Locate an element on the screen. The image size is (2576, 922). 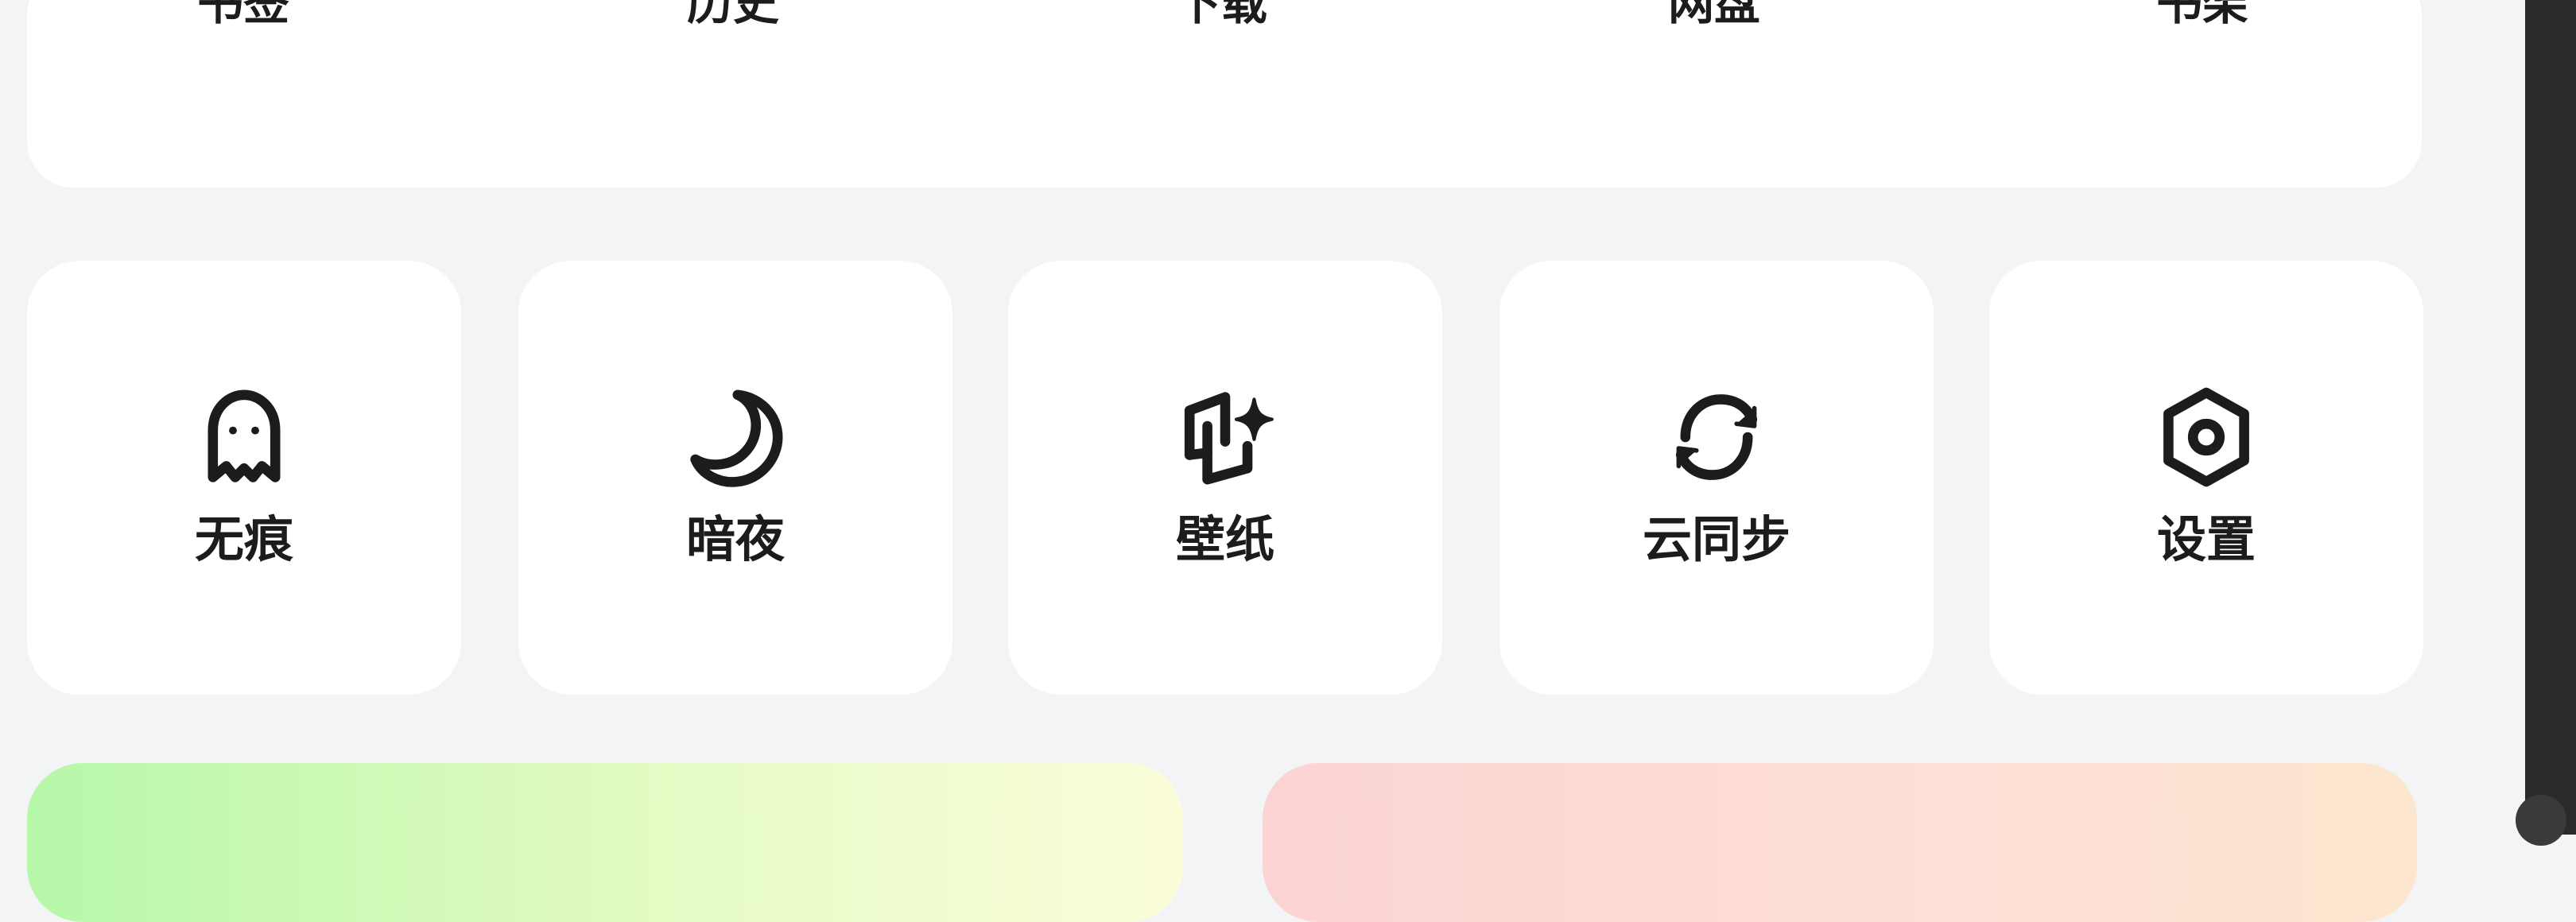
menu-item-label: 网盘 is located at coordinates (1713, 15).